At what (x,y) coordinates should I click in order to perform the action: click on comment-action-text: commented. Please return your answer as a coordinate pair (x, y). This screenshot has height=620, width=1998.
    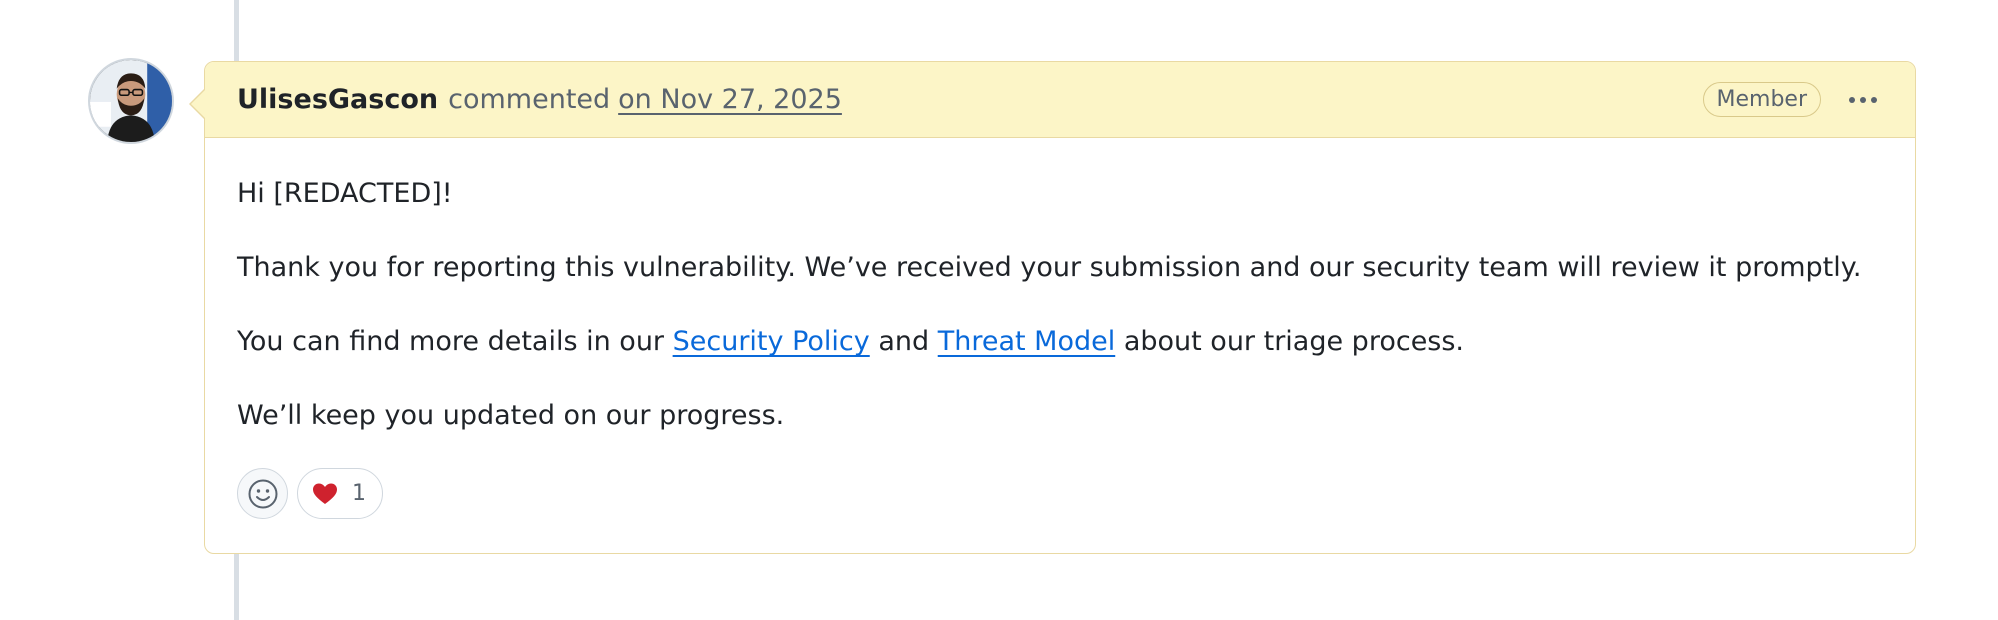
    Looking at the image, I should click on (529, 99).